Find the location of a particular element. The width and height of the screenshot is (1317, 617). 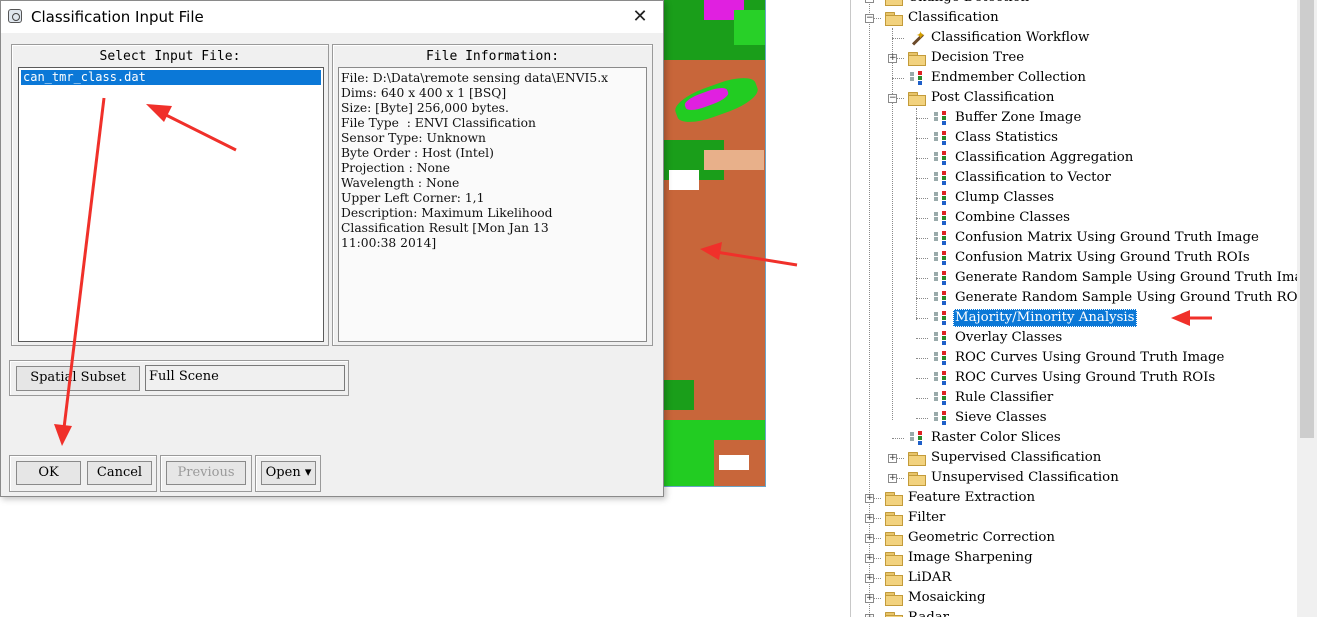

tree-item-overlay-classes: Overlay Classes is located at coordinates (1074, 338).